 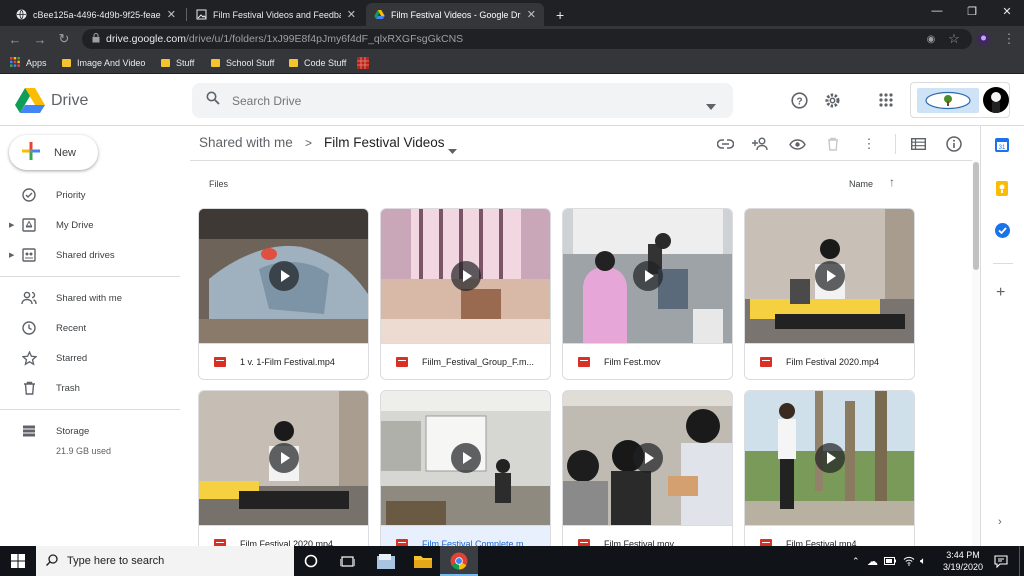 What do you see at coordinates (647, 294) in the screenshot?
I see `file-card: Film Fest.mov` at bounding box center [647, 294].